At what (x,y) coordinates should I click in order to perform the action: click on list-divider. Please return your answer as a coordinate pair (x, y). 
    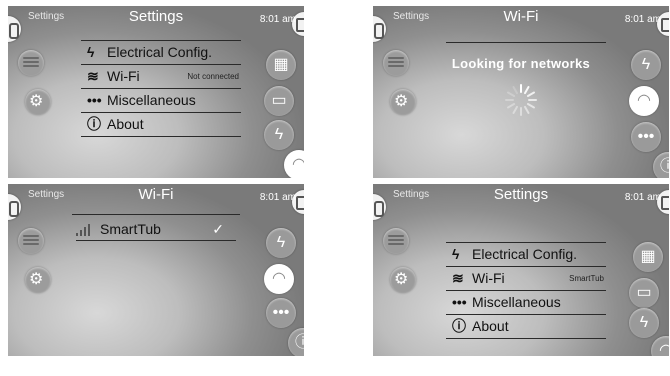
    Looking at the image, I should click on (156, 214).